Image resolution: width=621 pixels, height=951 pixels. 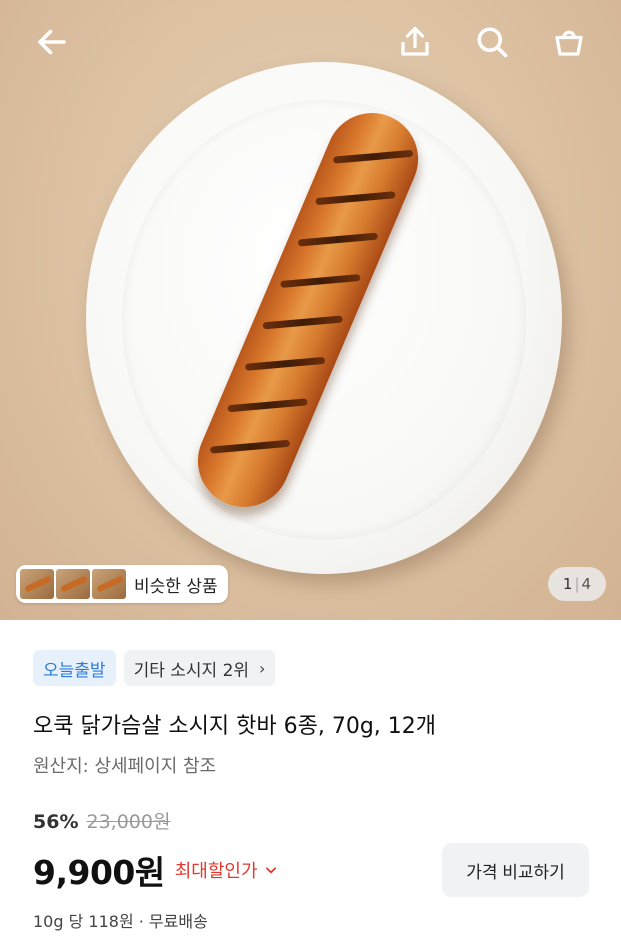 I want to click on chevron-right-icon: ›, so click(x=262, y=668).